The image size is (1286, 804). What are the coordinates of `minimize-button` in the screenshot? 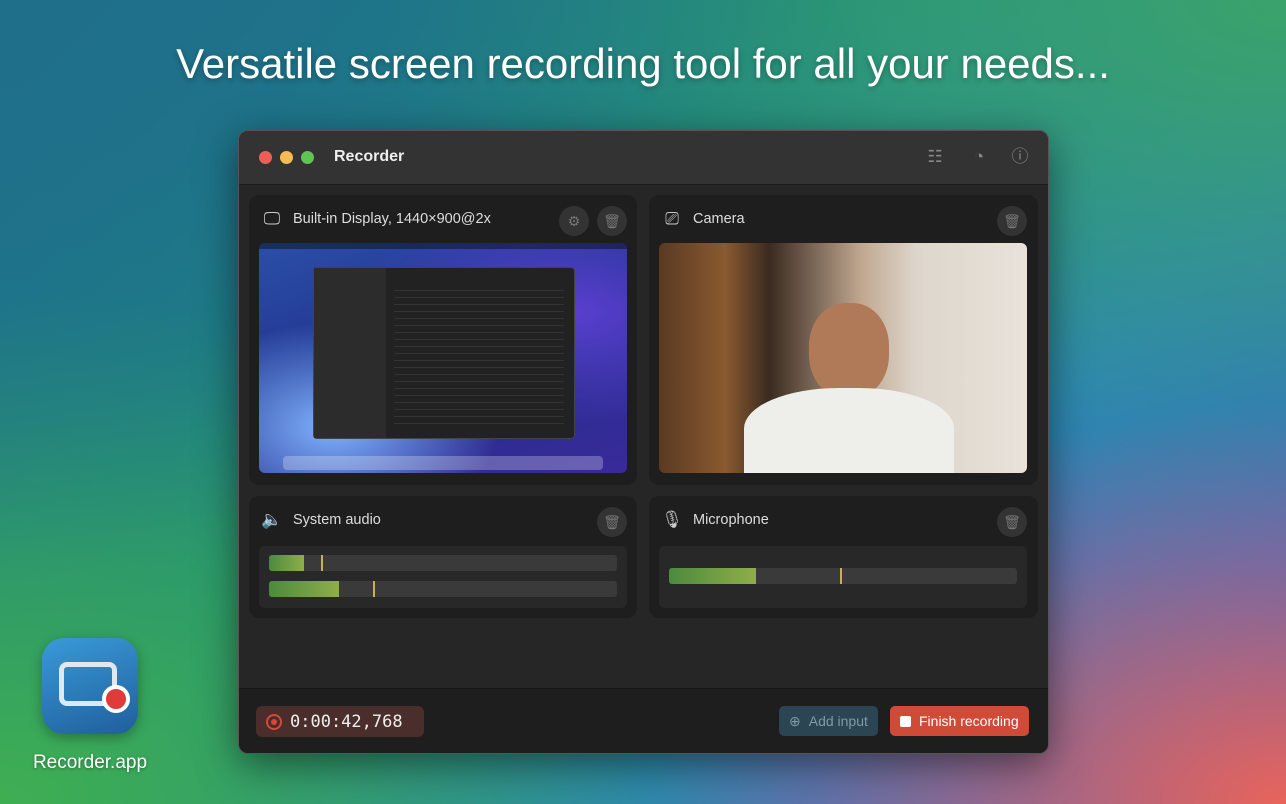 It's located at (286, 157).